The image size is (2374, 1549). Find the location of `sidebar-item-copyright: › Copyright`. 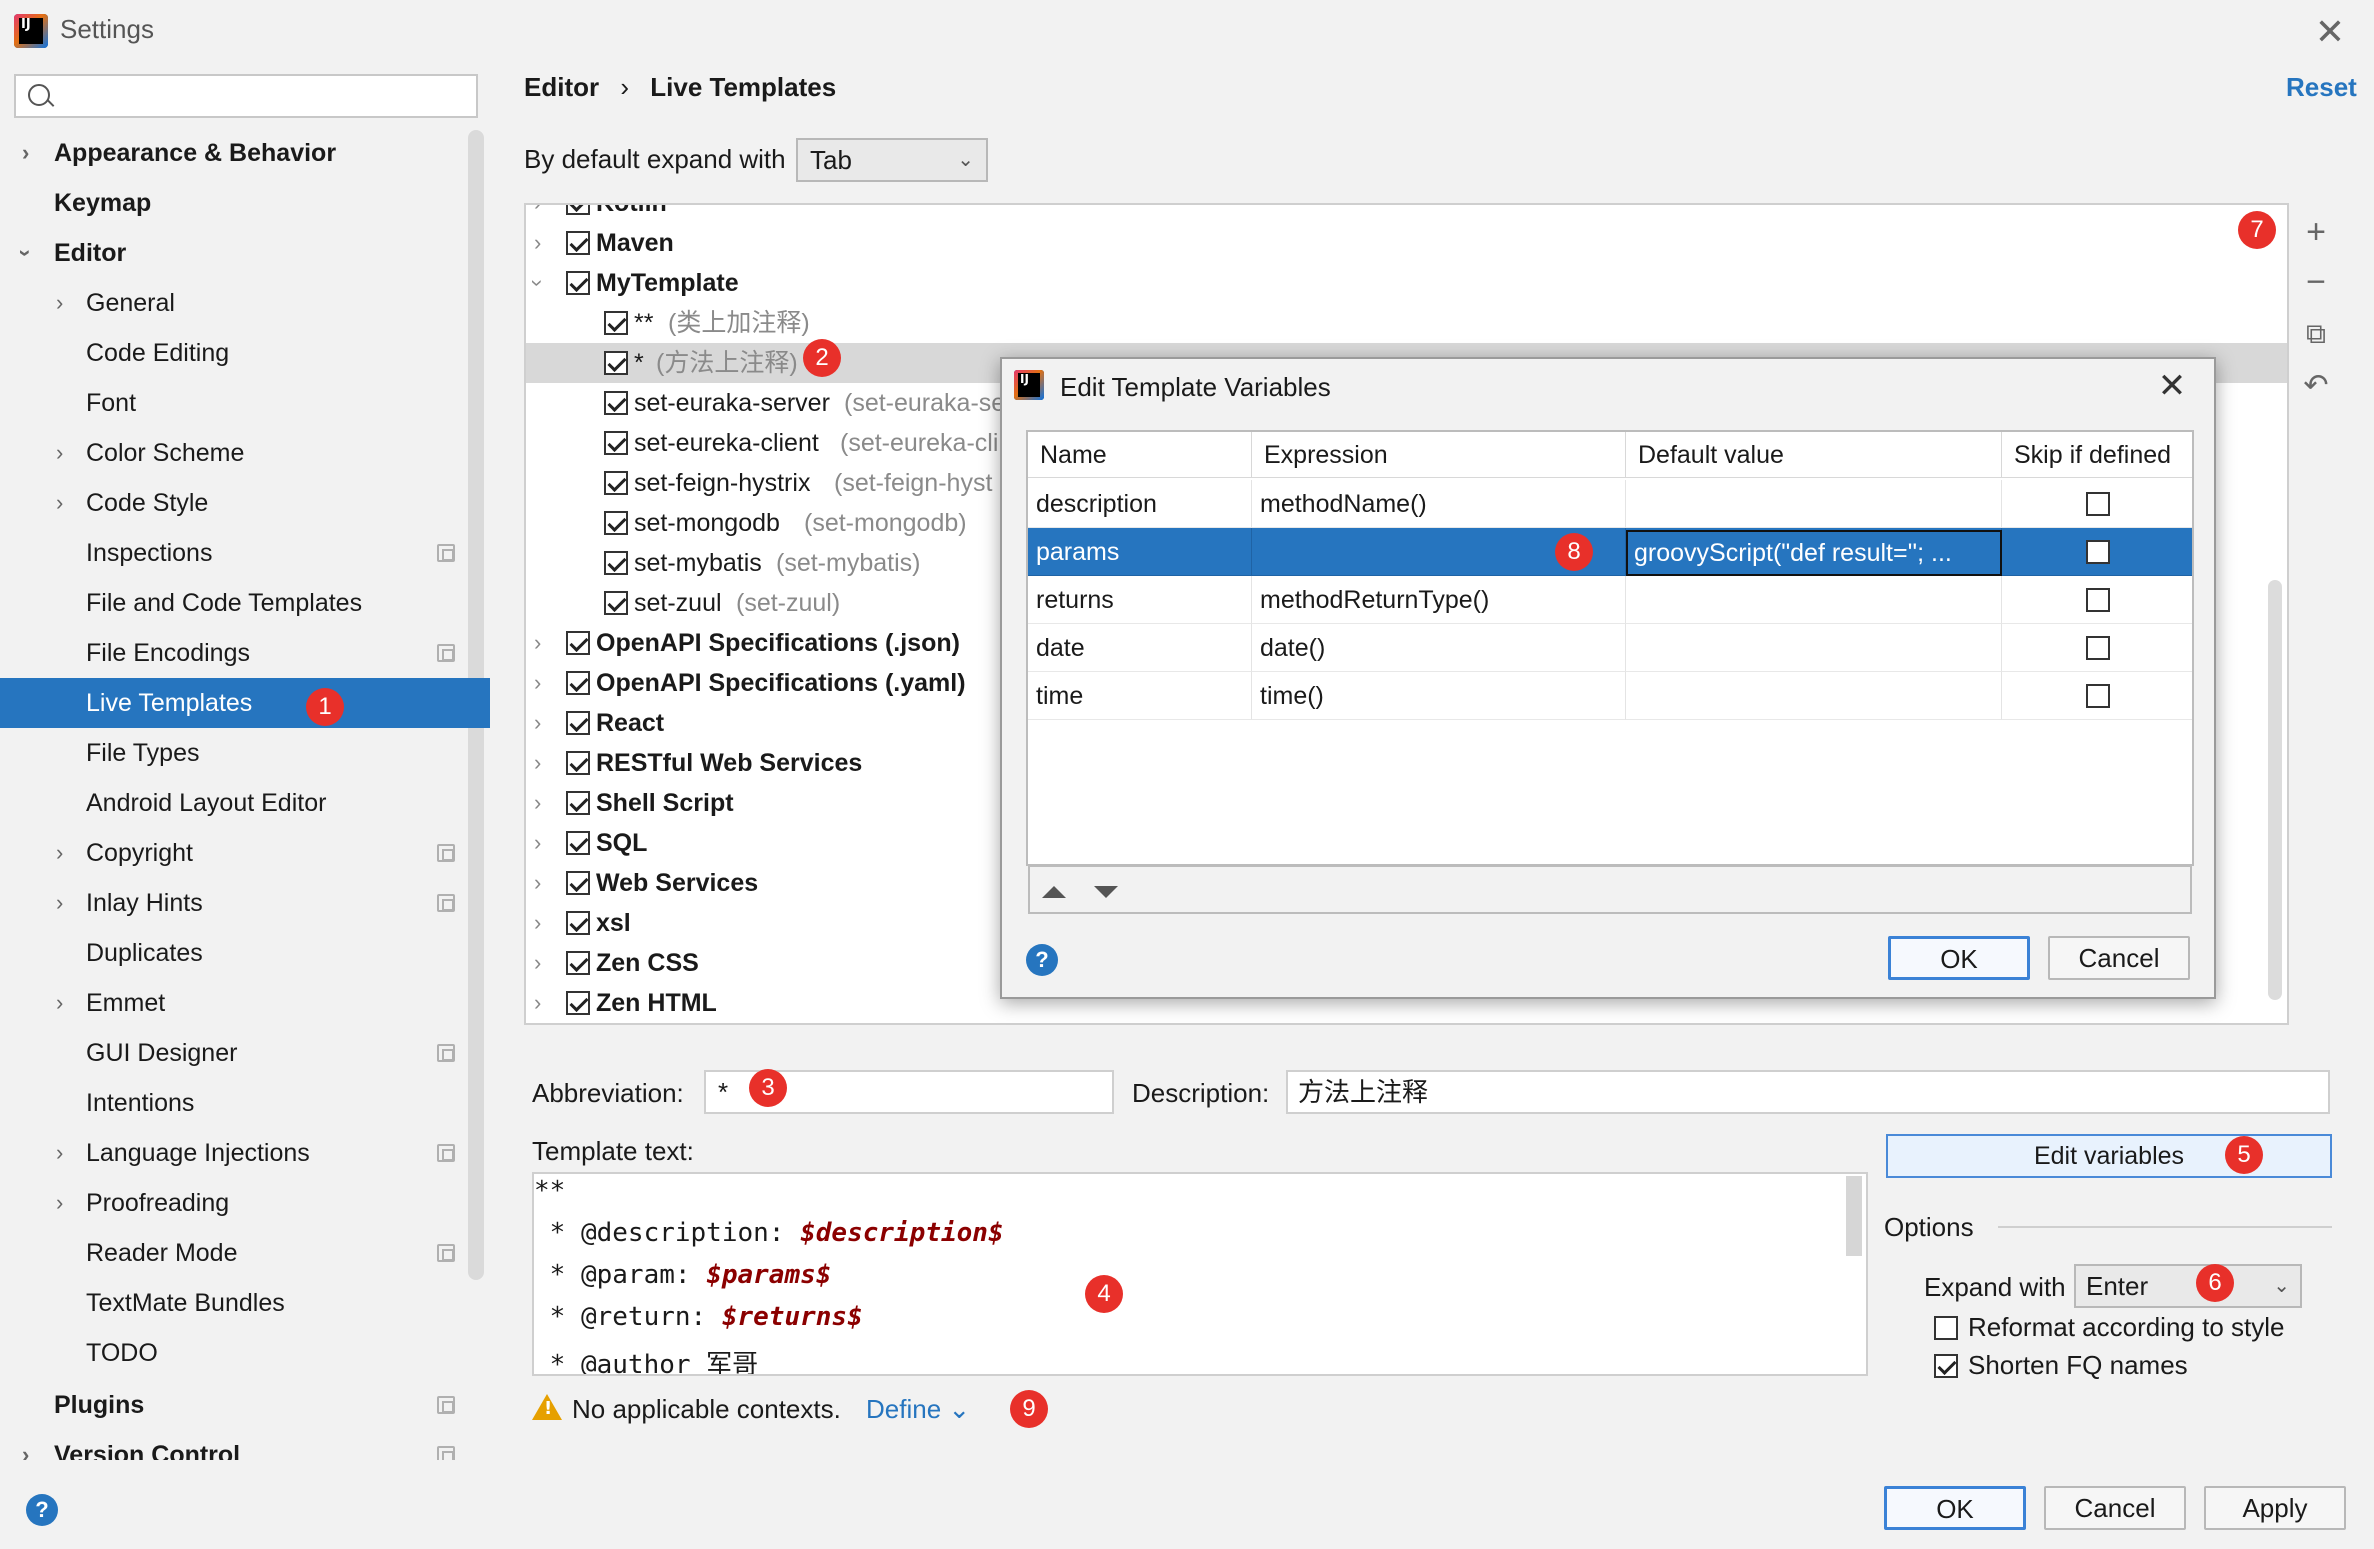

sidebar-item-copyright: › Copyright is located at coordinates (245, 853).